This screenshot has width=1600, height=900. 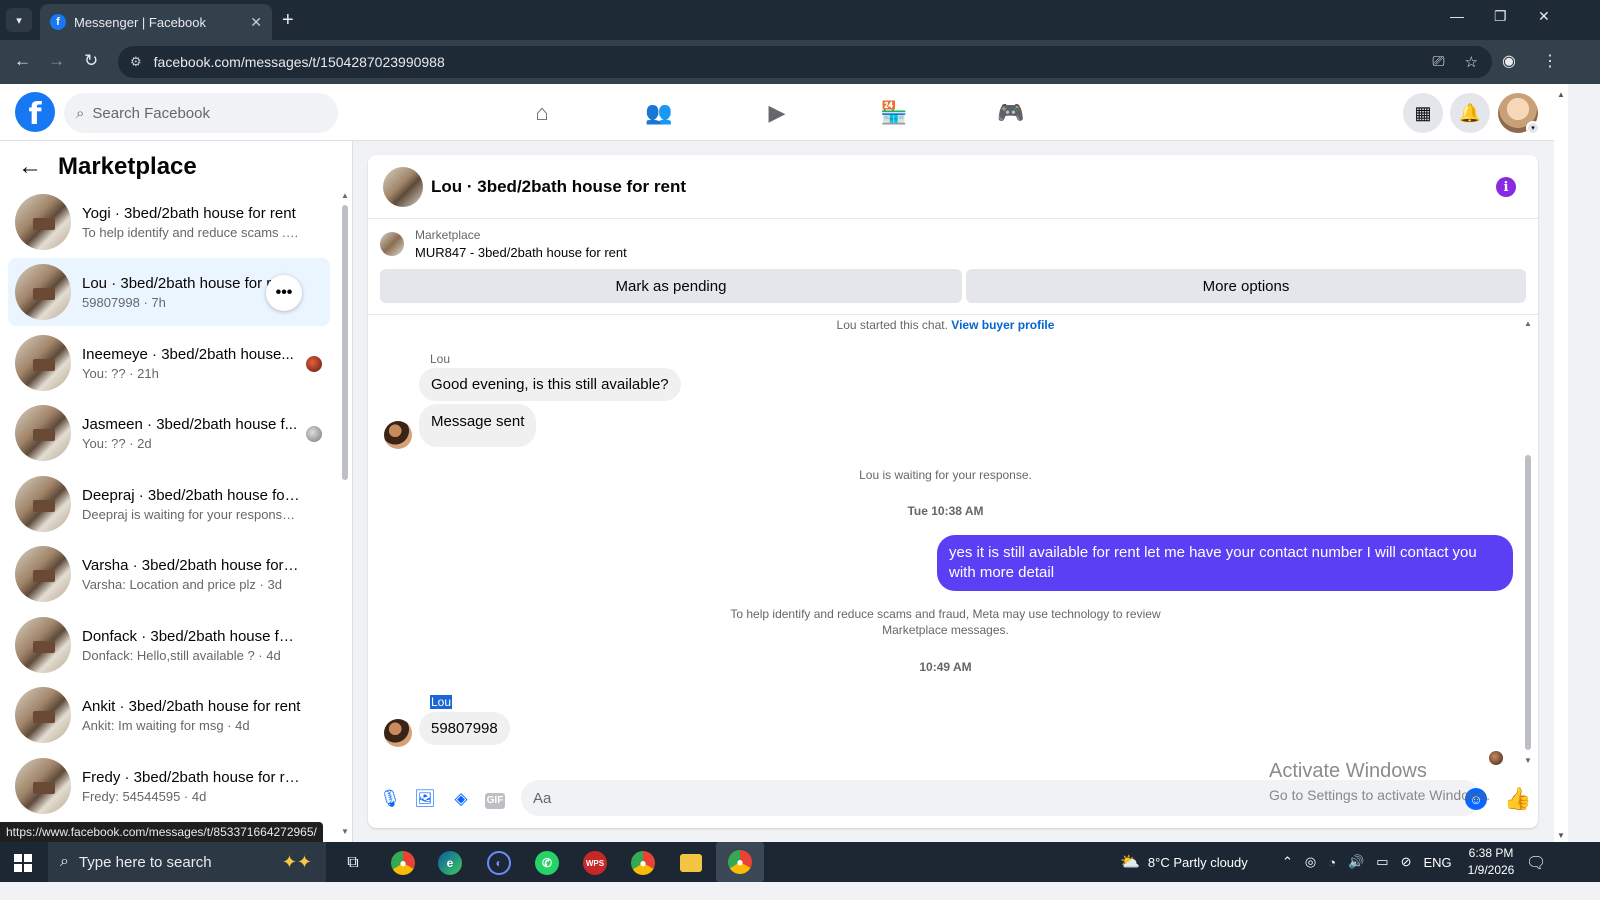 What do you see at coordinates (1287, 862) in the screenshot?
I see `show-hidden-icons-icon: ⌃` at bounding box center [1287, 862].